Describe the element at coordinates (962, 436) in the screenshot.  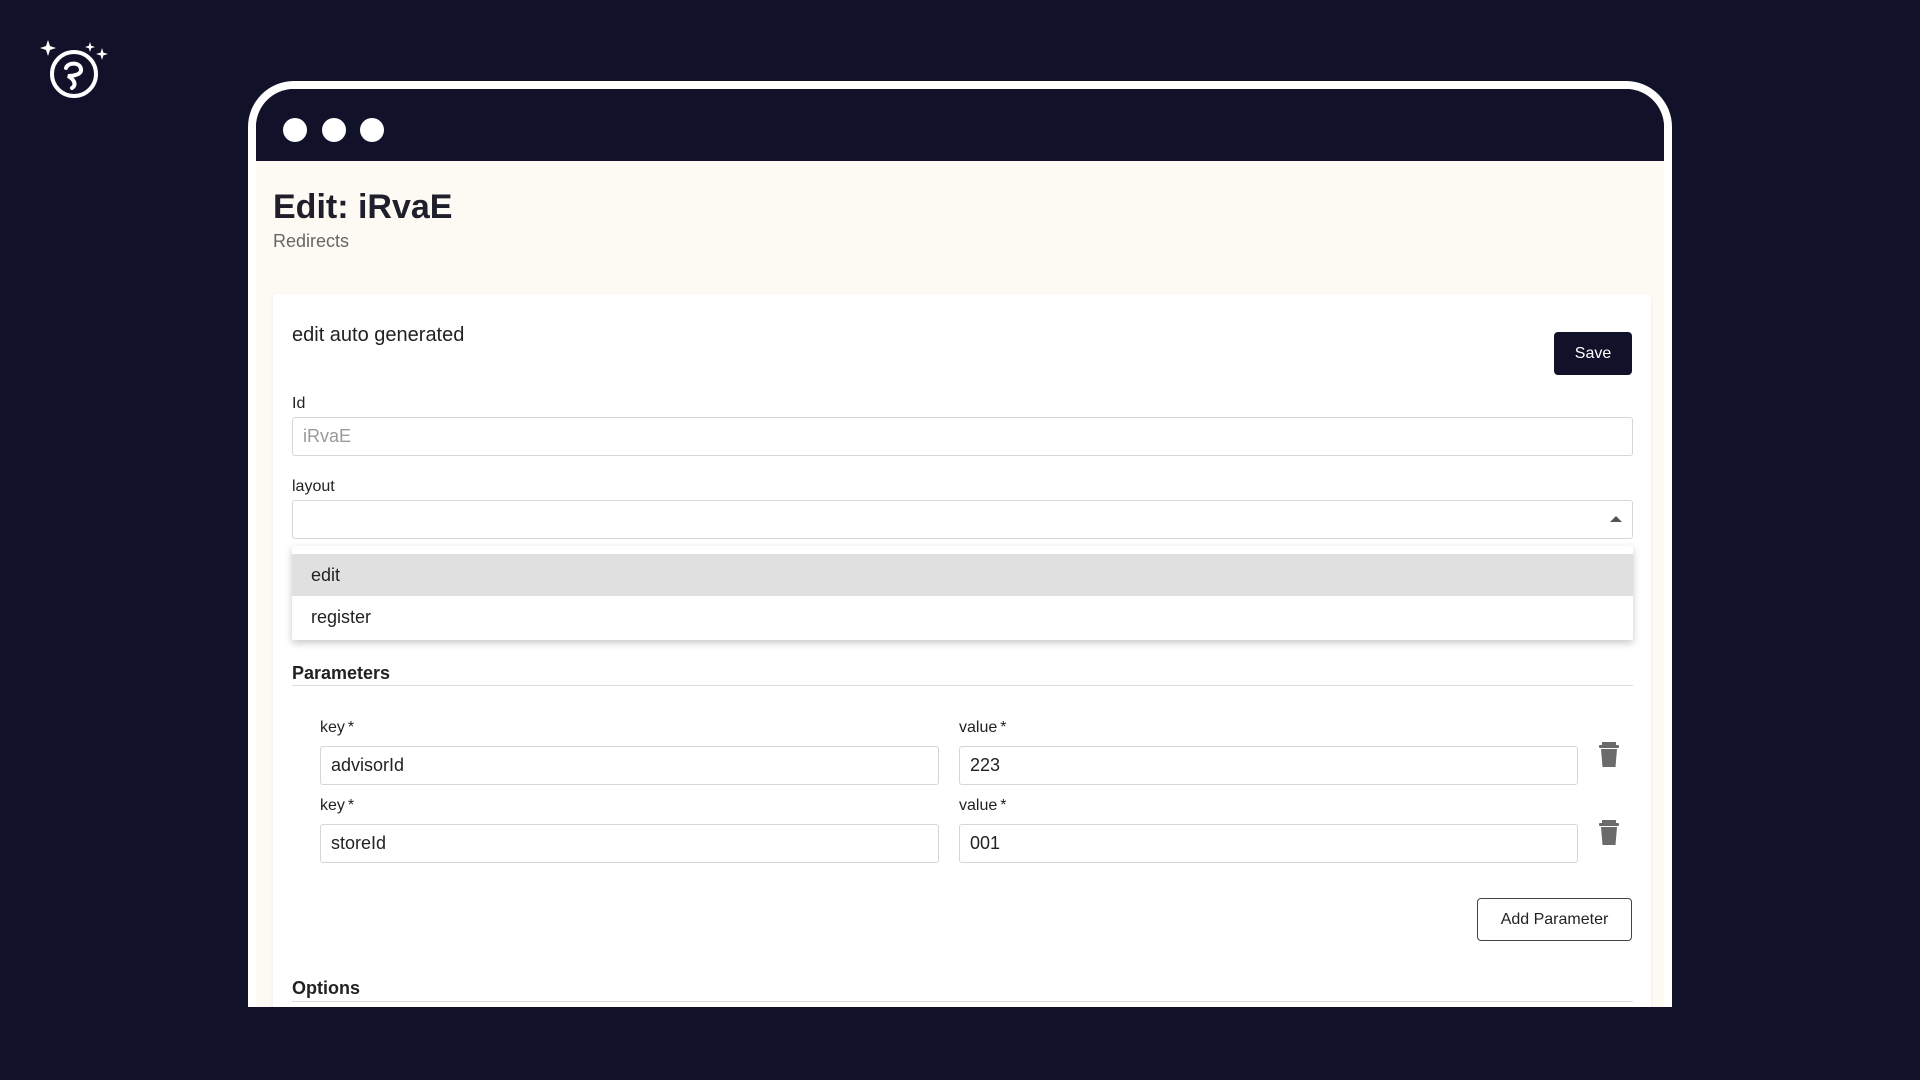
I see `id-field` at that location.